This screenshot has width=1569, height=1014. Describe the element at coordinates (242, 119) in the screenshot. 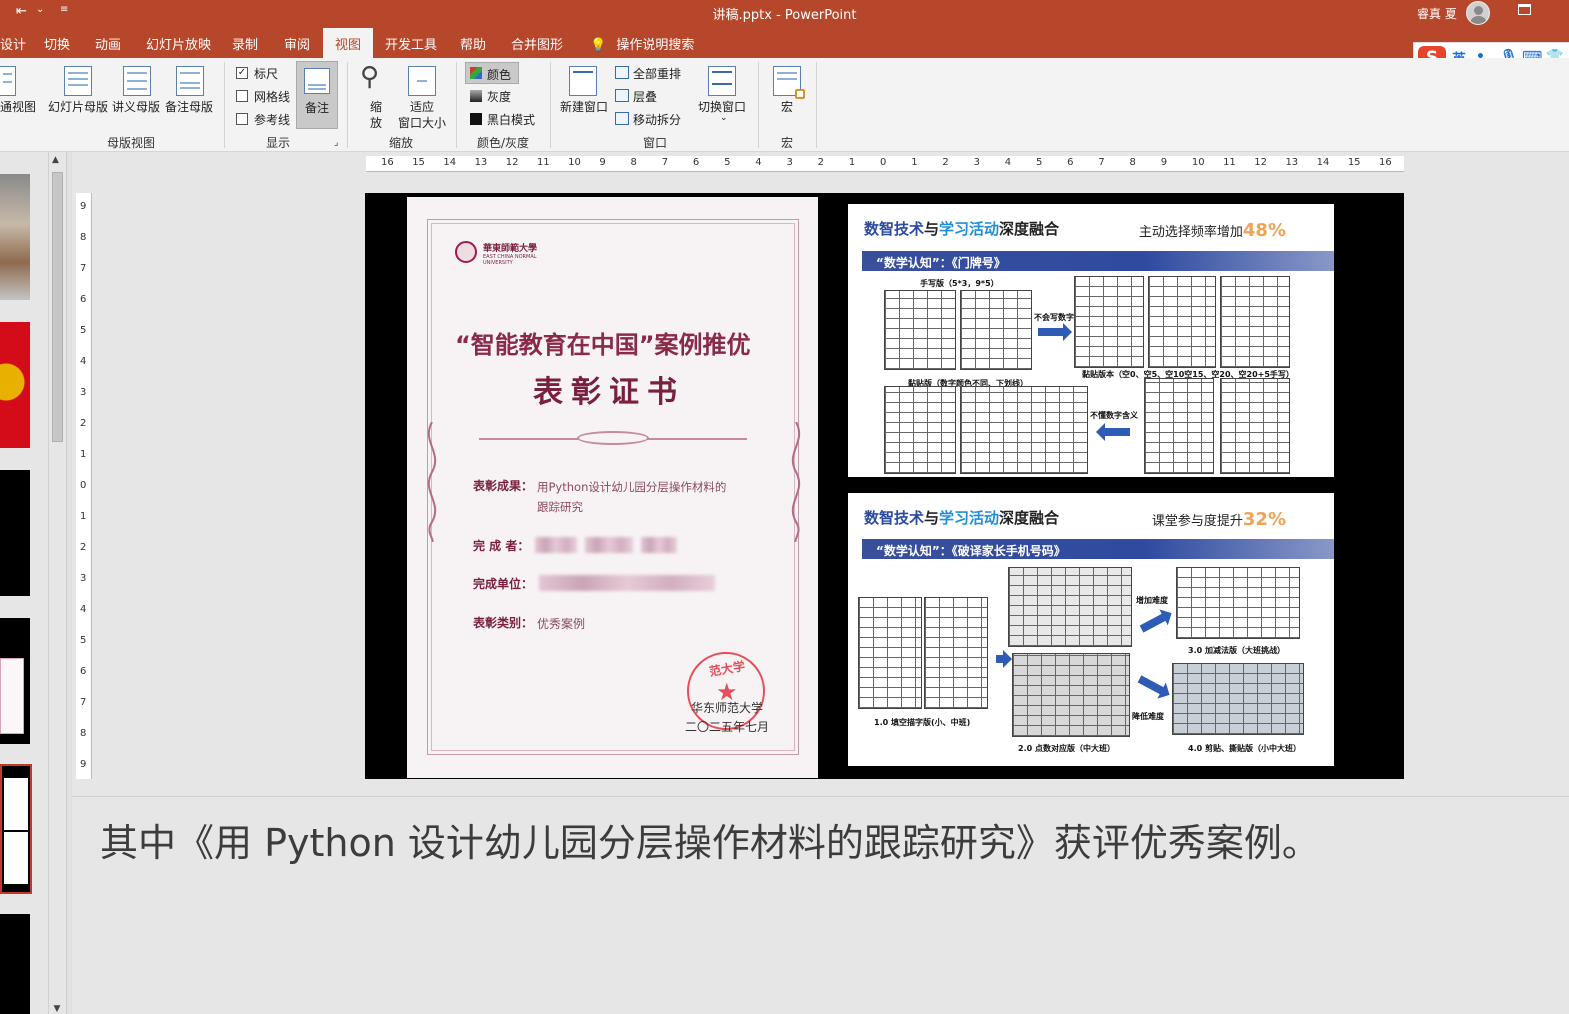

I see `guides-checkbox` at that location.